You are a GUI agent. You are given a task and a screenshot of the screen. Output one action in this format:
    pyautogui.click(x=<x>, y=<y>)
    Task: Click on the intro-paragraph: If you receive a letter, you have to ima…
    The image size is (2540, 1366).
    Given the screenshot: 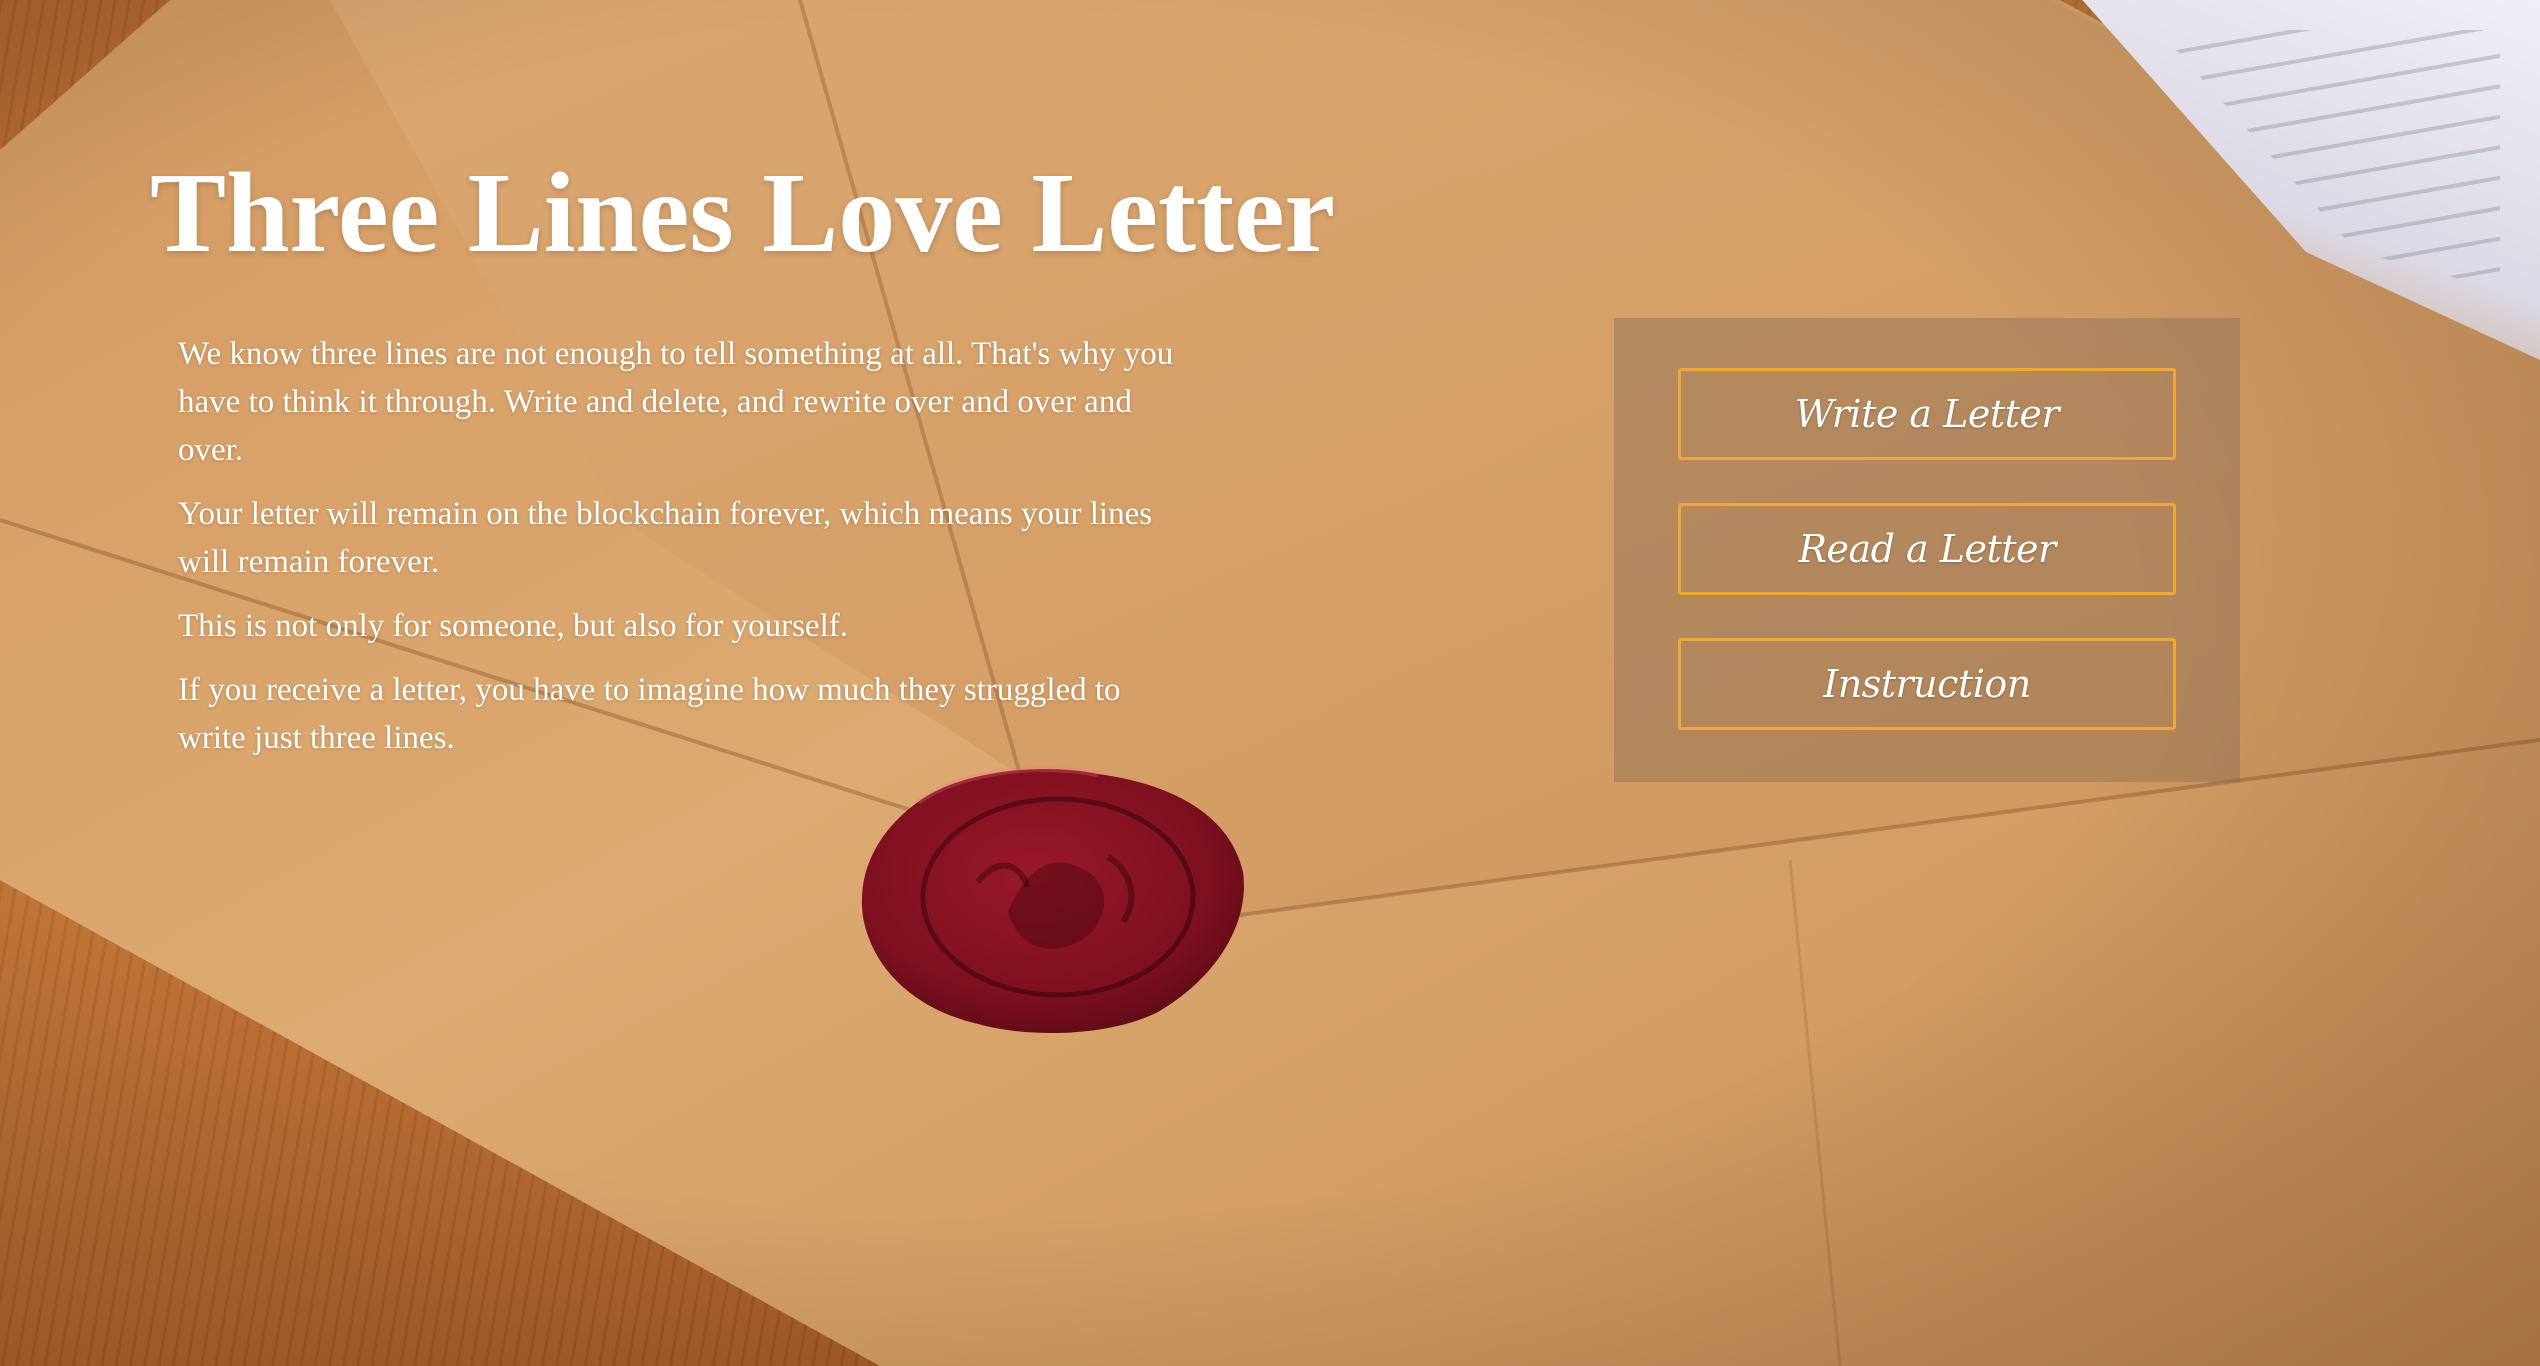 What is the action you would take?
    pyautogui.click(x=649, y=714)
    